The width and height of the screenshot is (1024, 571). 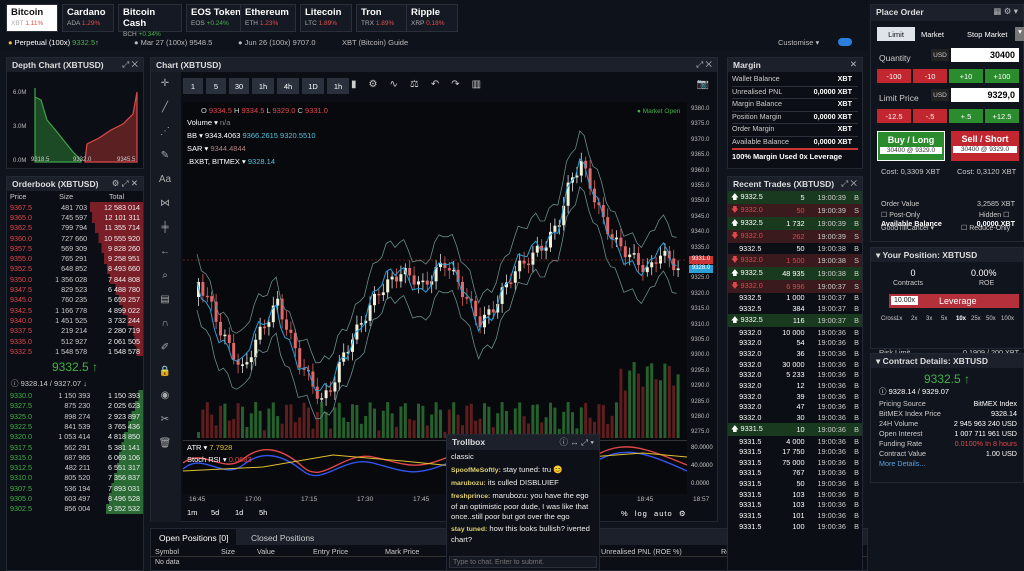 What do you see at coordinates (75, 447) in the screenshot?
I see `orderbook-row: 9317.5 562 291 5 381 141` at bounding box center [75, 447].